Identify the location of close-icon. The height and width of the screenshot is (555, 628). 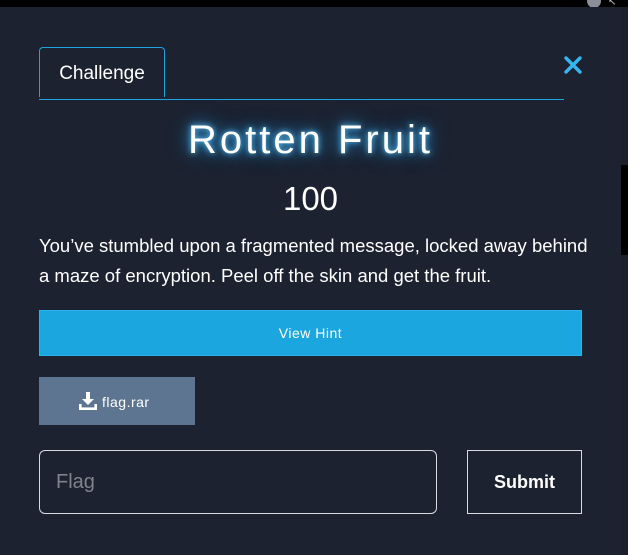
(573, 65).